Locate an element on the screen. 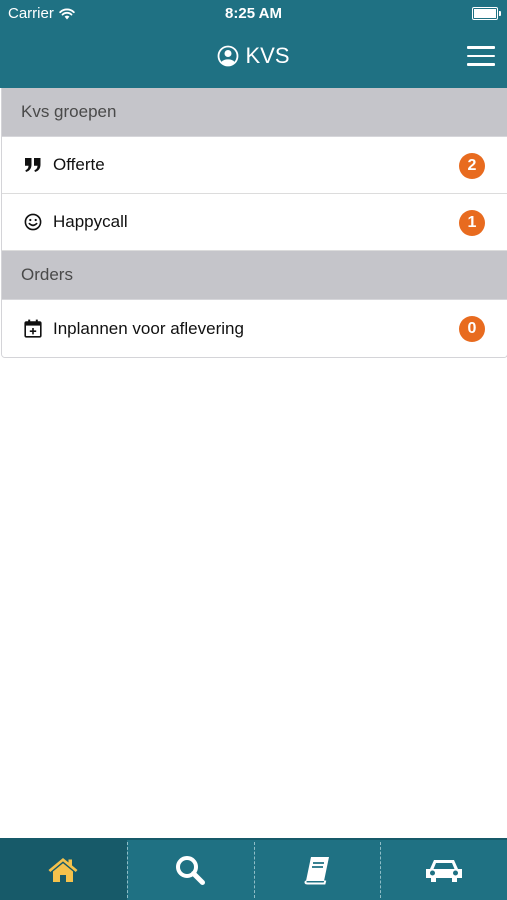  list-item-happycall: Happycall 1 is located at coordinates (254, 222).